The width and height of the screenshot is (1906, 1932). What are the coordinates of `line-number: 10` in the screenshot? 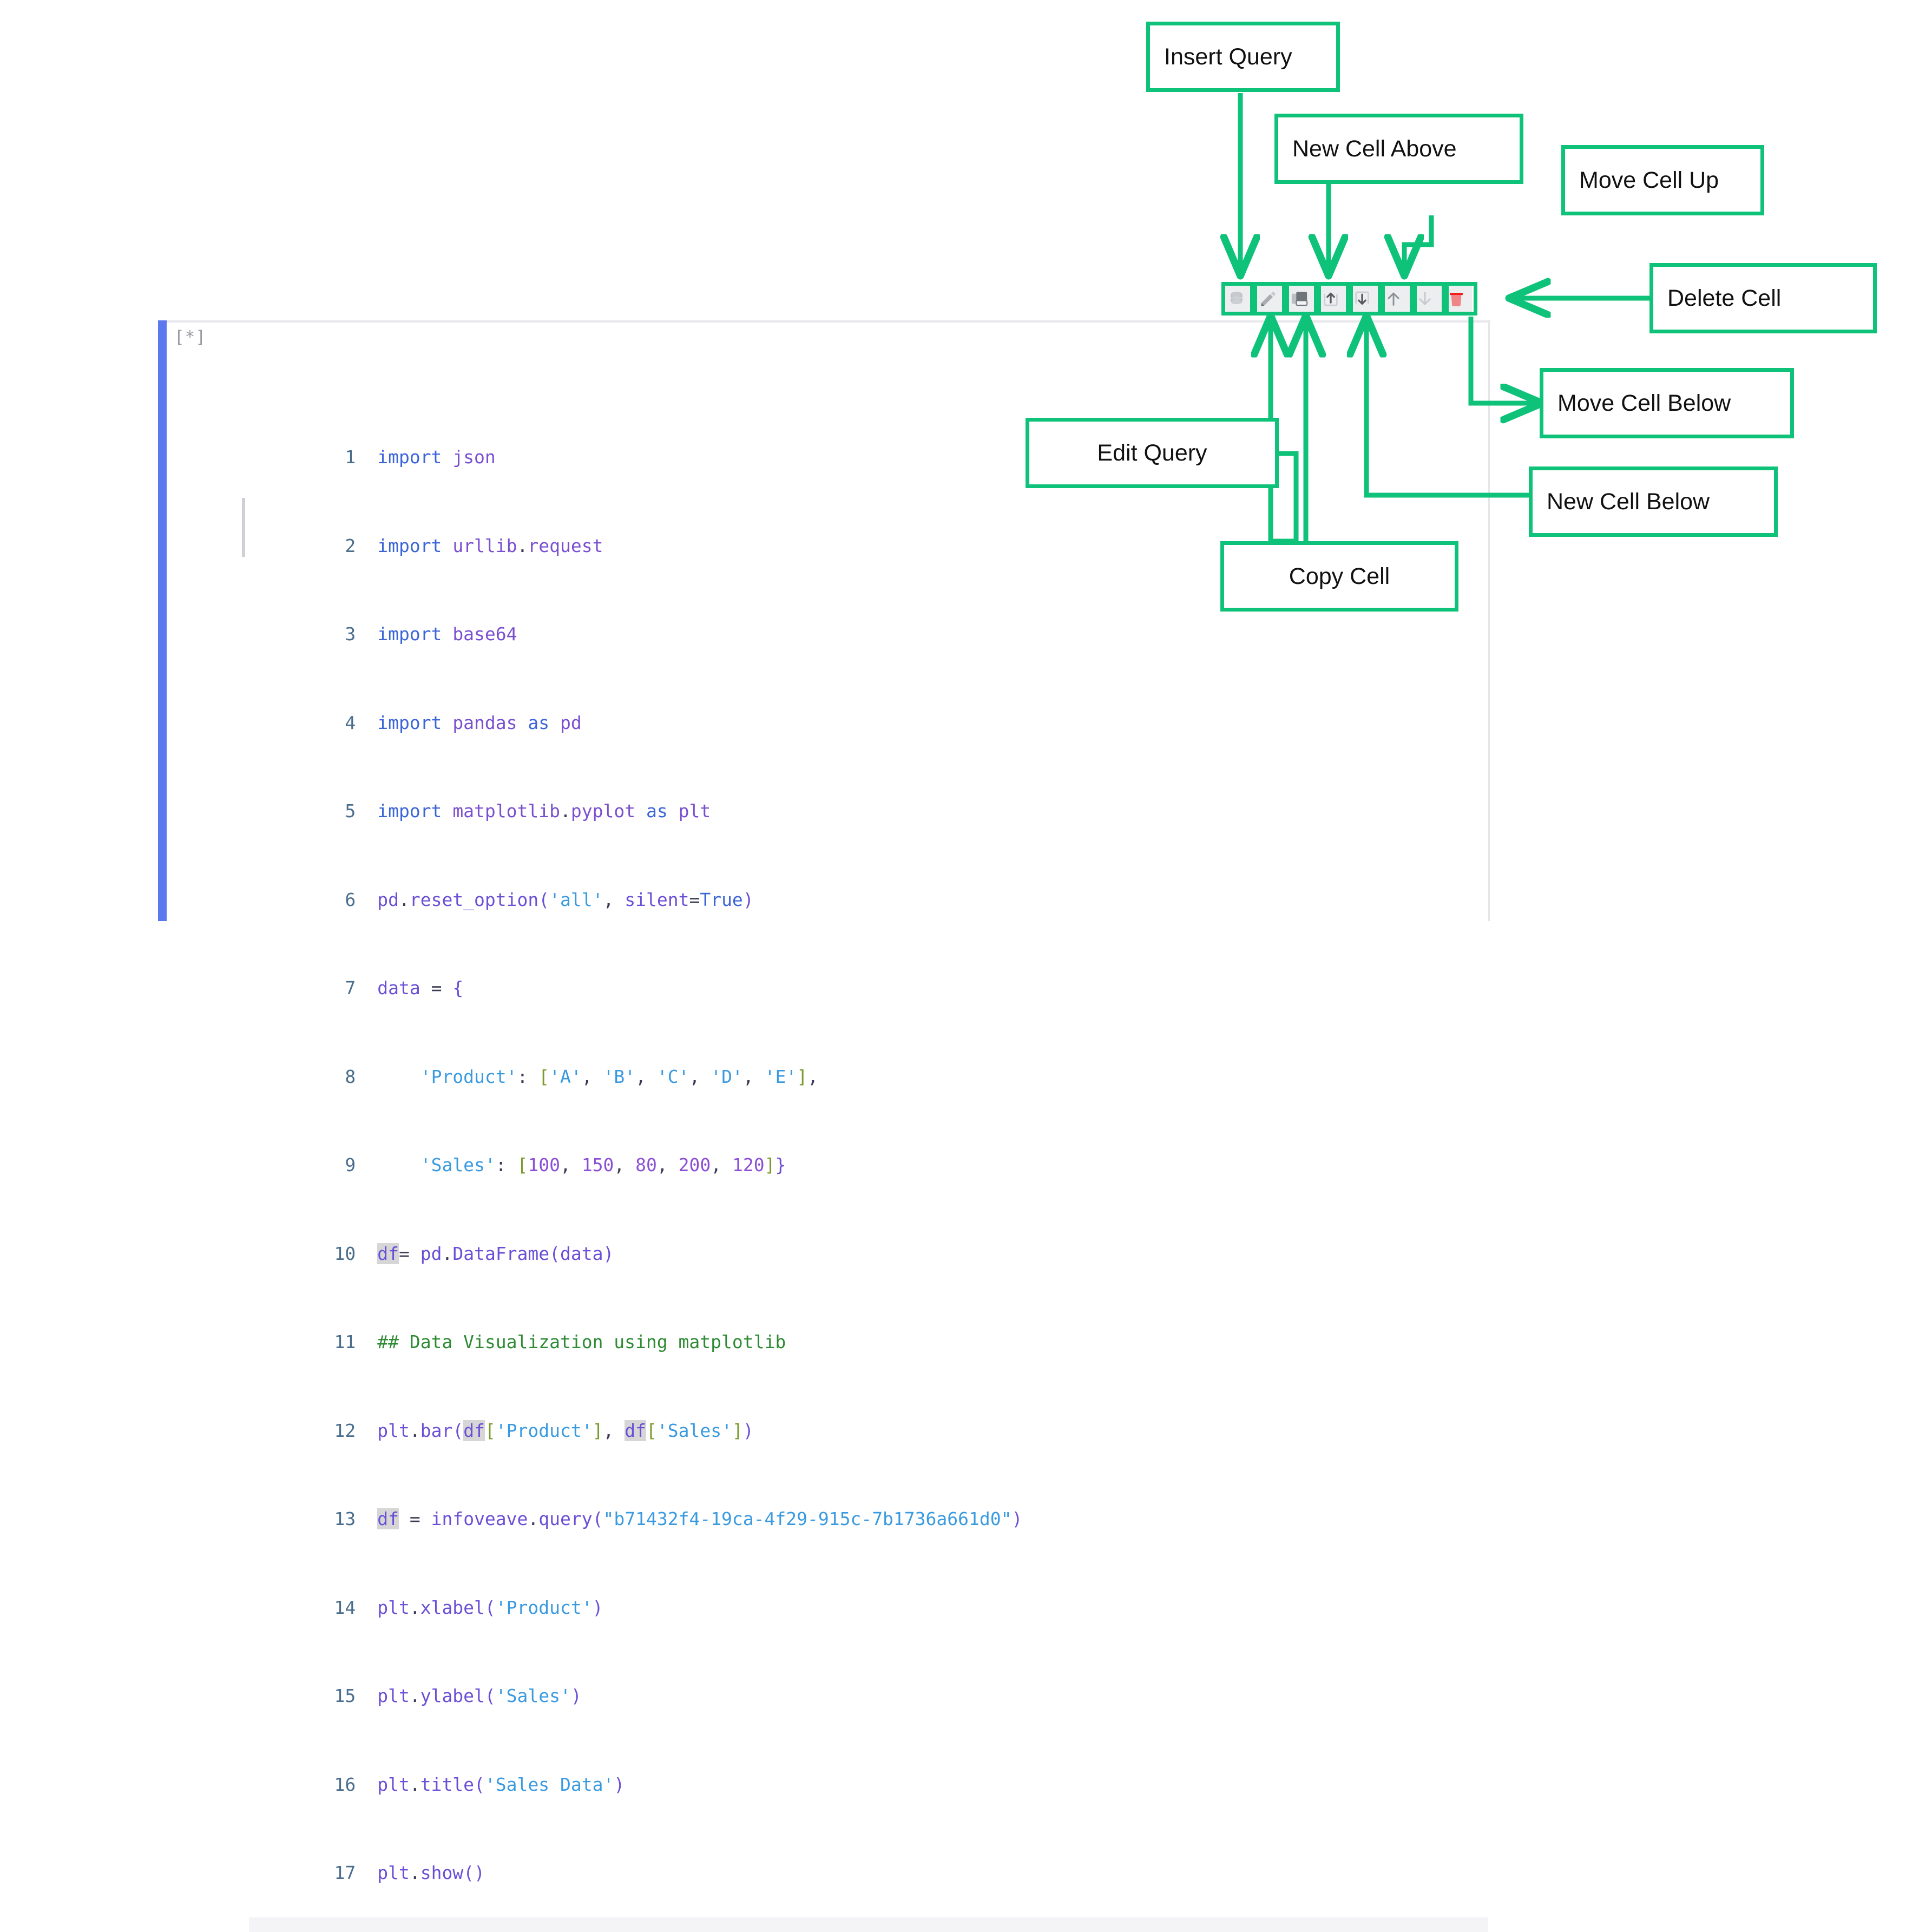 It's located at (345, 1253).